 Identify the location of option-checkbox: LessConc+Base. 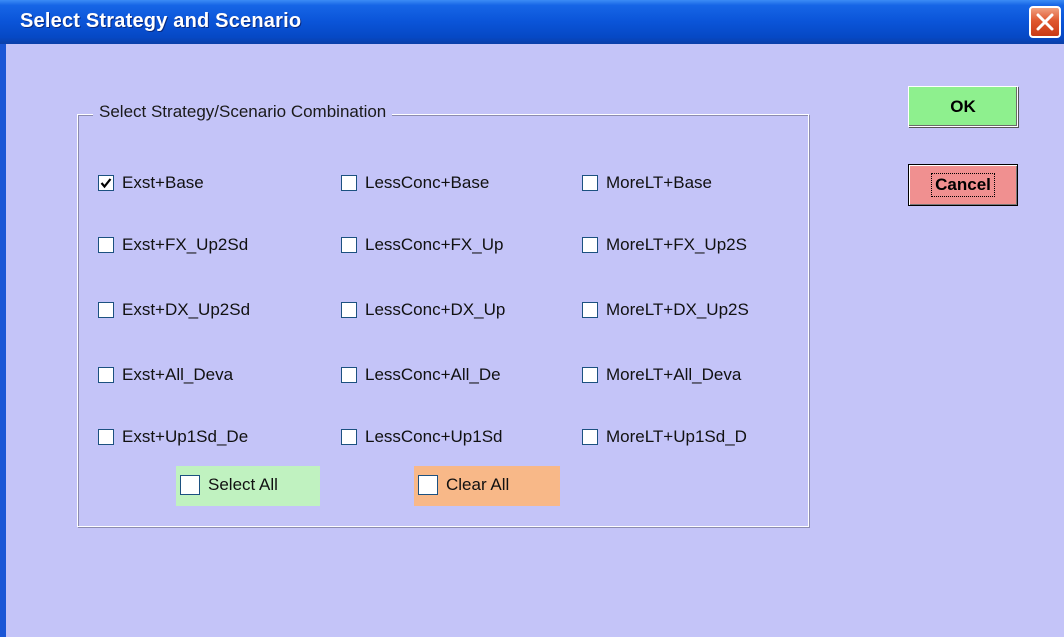
(415, 183).